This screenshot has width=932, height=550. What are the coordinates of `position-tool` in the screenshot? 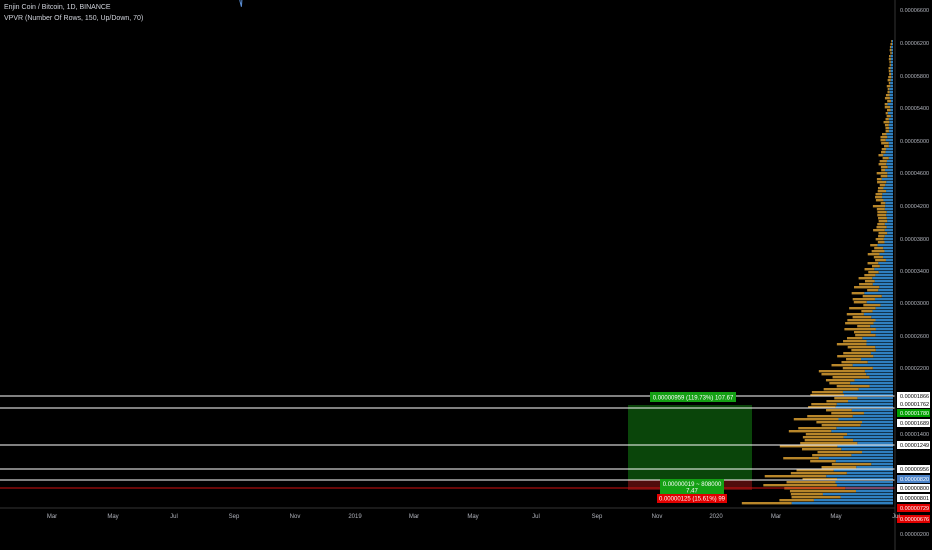 It's located at (690, 447).